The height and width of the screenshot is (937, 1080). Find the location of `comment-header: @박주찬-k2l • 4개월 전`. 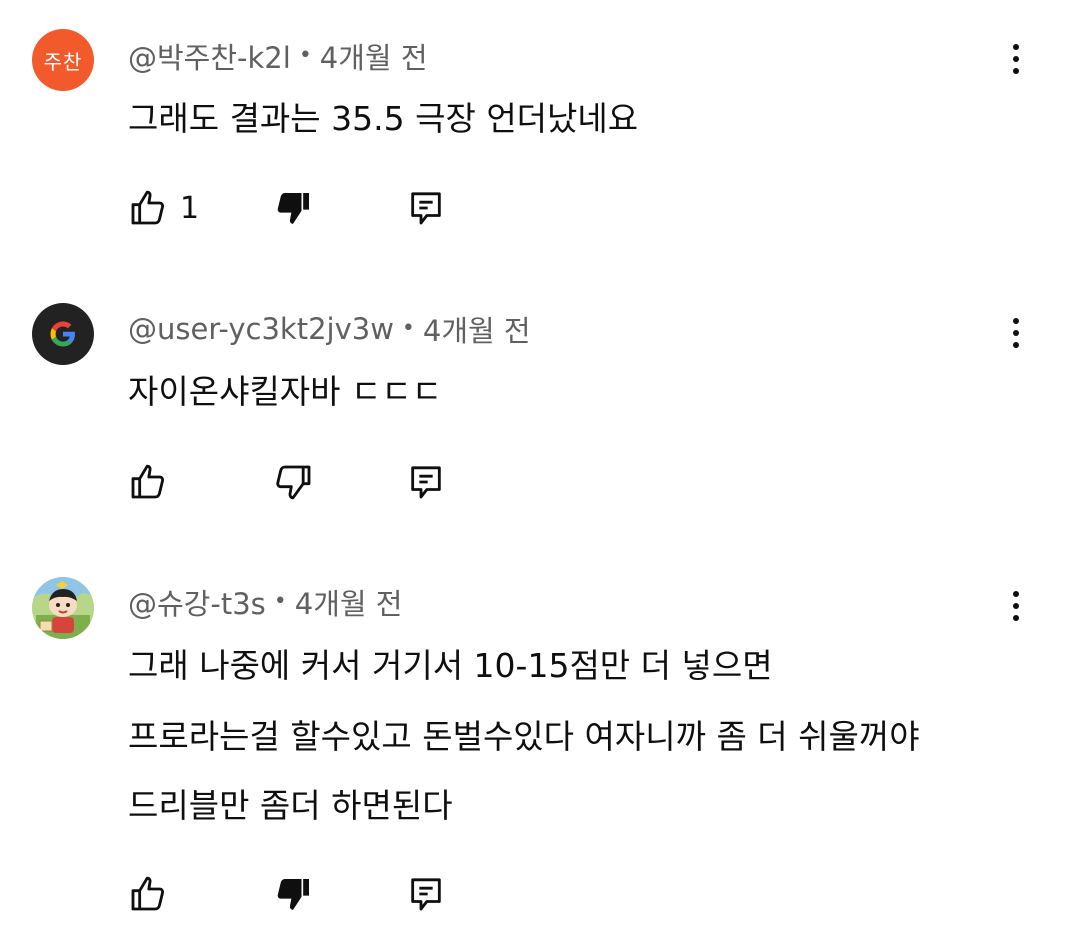

comment-header: @박주찬-k2l • 4개월 전 is located at coordinates (278, 56).